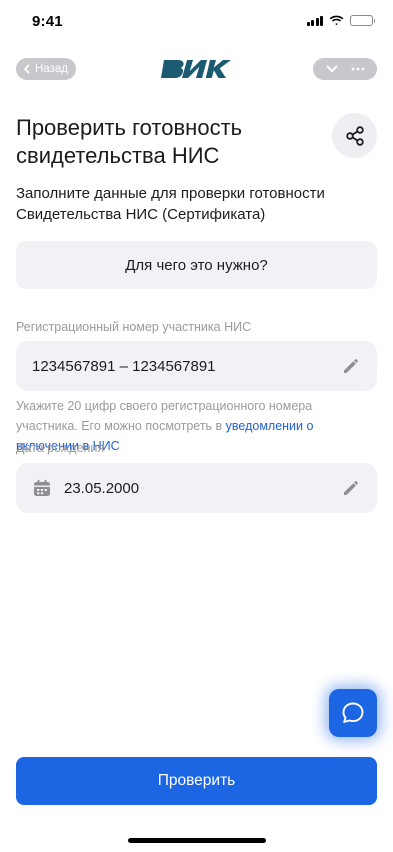 Image resolution: width=393 pixels, height=852 pixels. Describe the element at coordinates (197, 840) in the screenshot. I see `home-indicator` at that location.